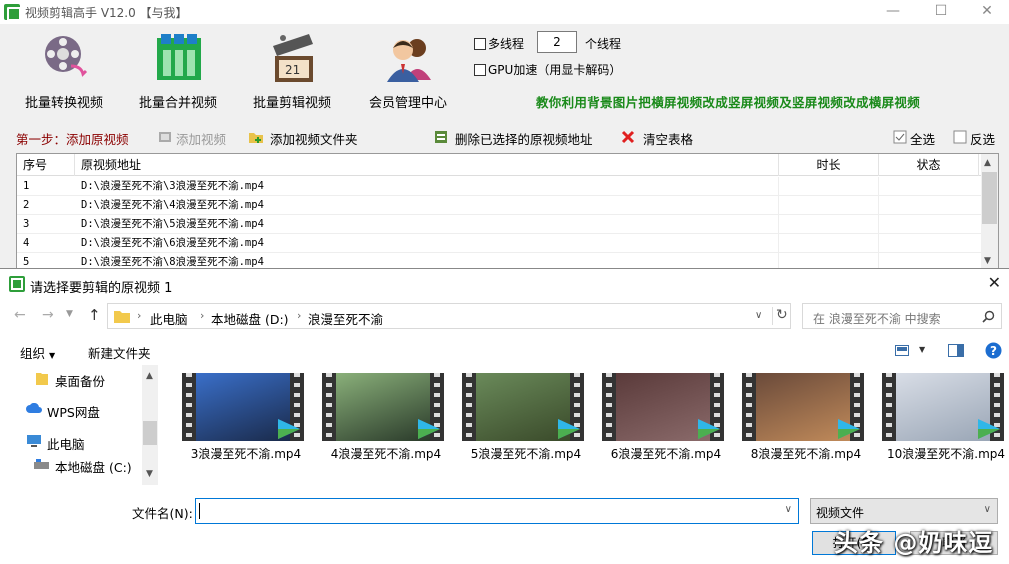  What do you see at coordinates (386, 454) in the screenshot?
I see `file-name: 4浪漫至死不渝.mp4` at bounding box center [386, 454].